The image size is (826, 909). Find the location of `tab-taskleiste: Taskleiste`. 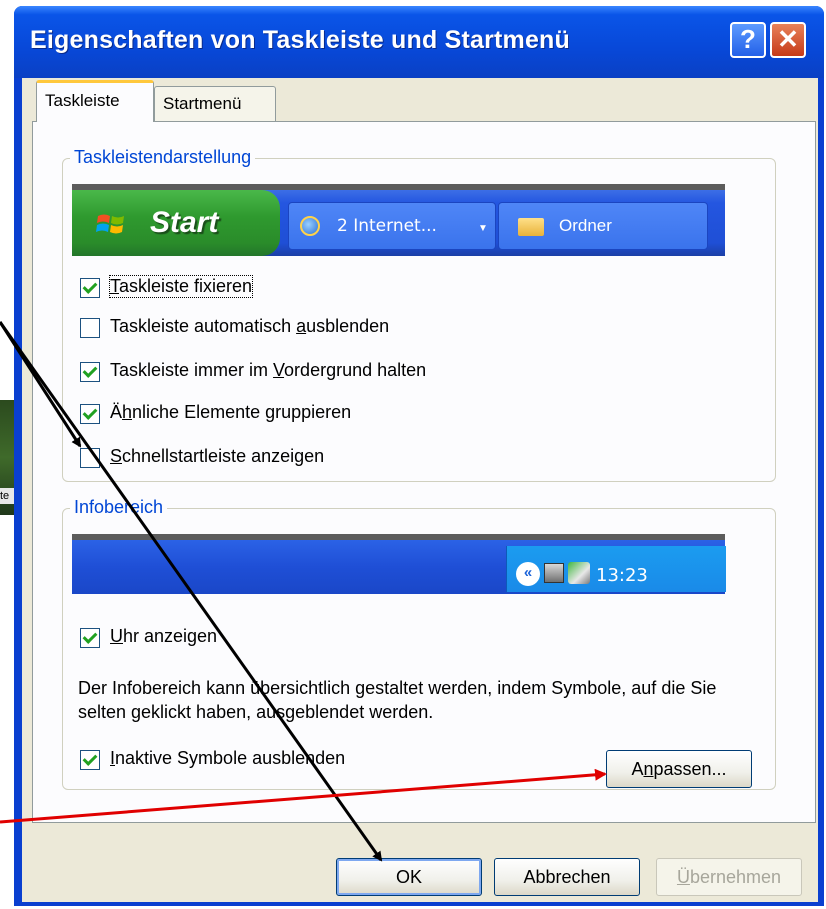

tab-taskleiste: Taskleiste is located at coordinates (95, 101).